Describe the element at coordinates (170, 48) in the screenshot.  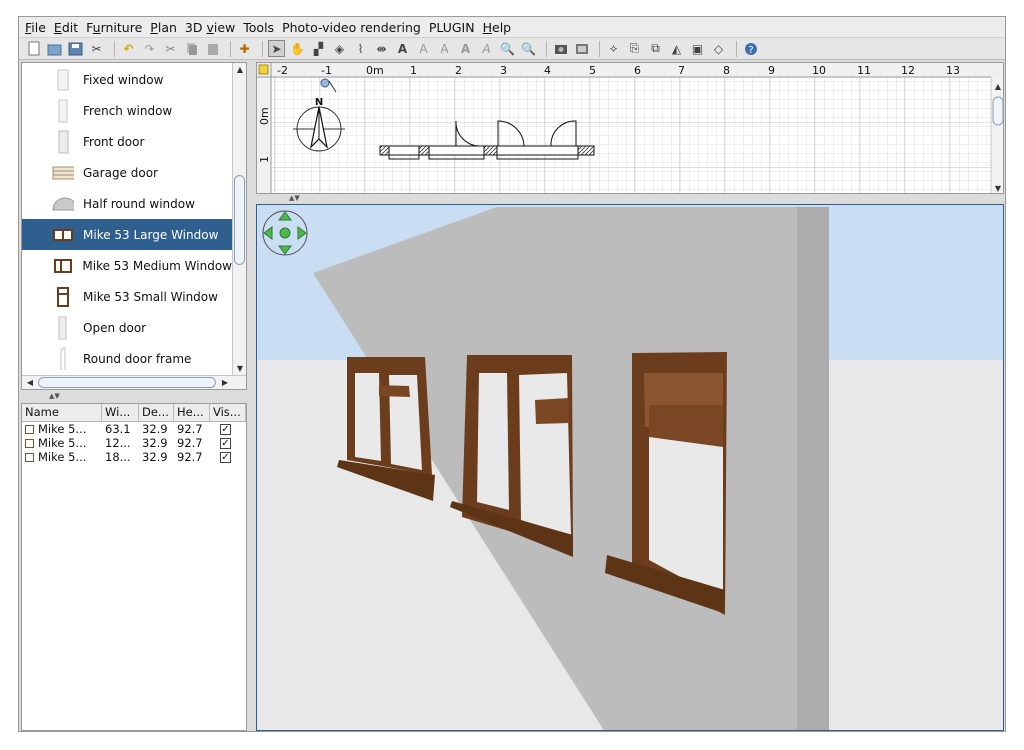
I see `cut-icon: ✂` at that location.